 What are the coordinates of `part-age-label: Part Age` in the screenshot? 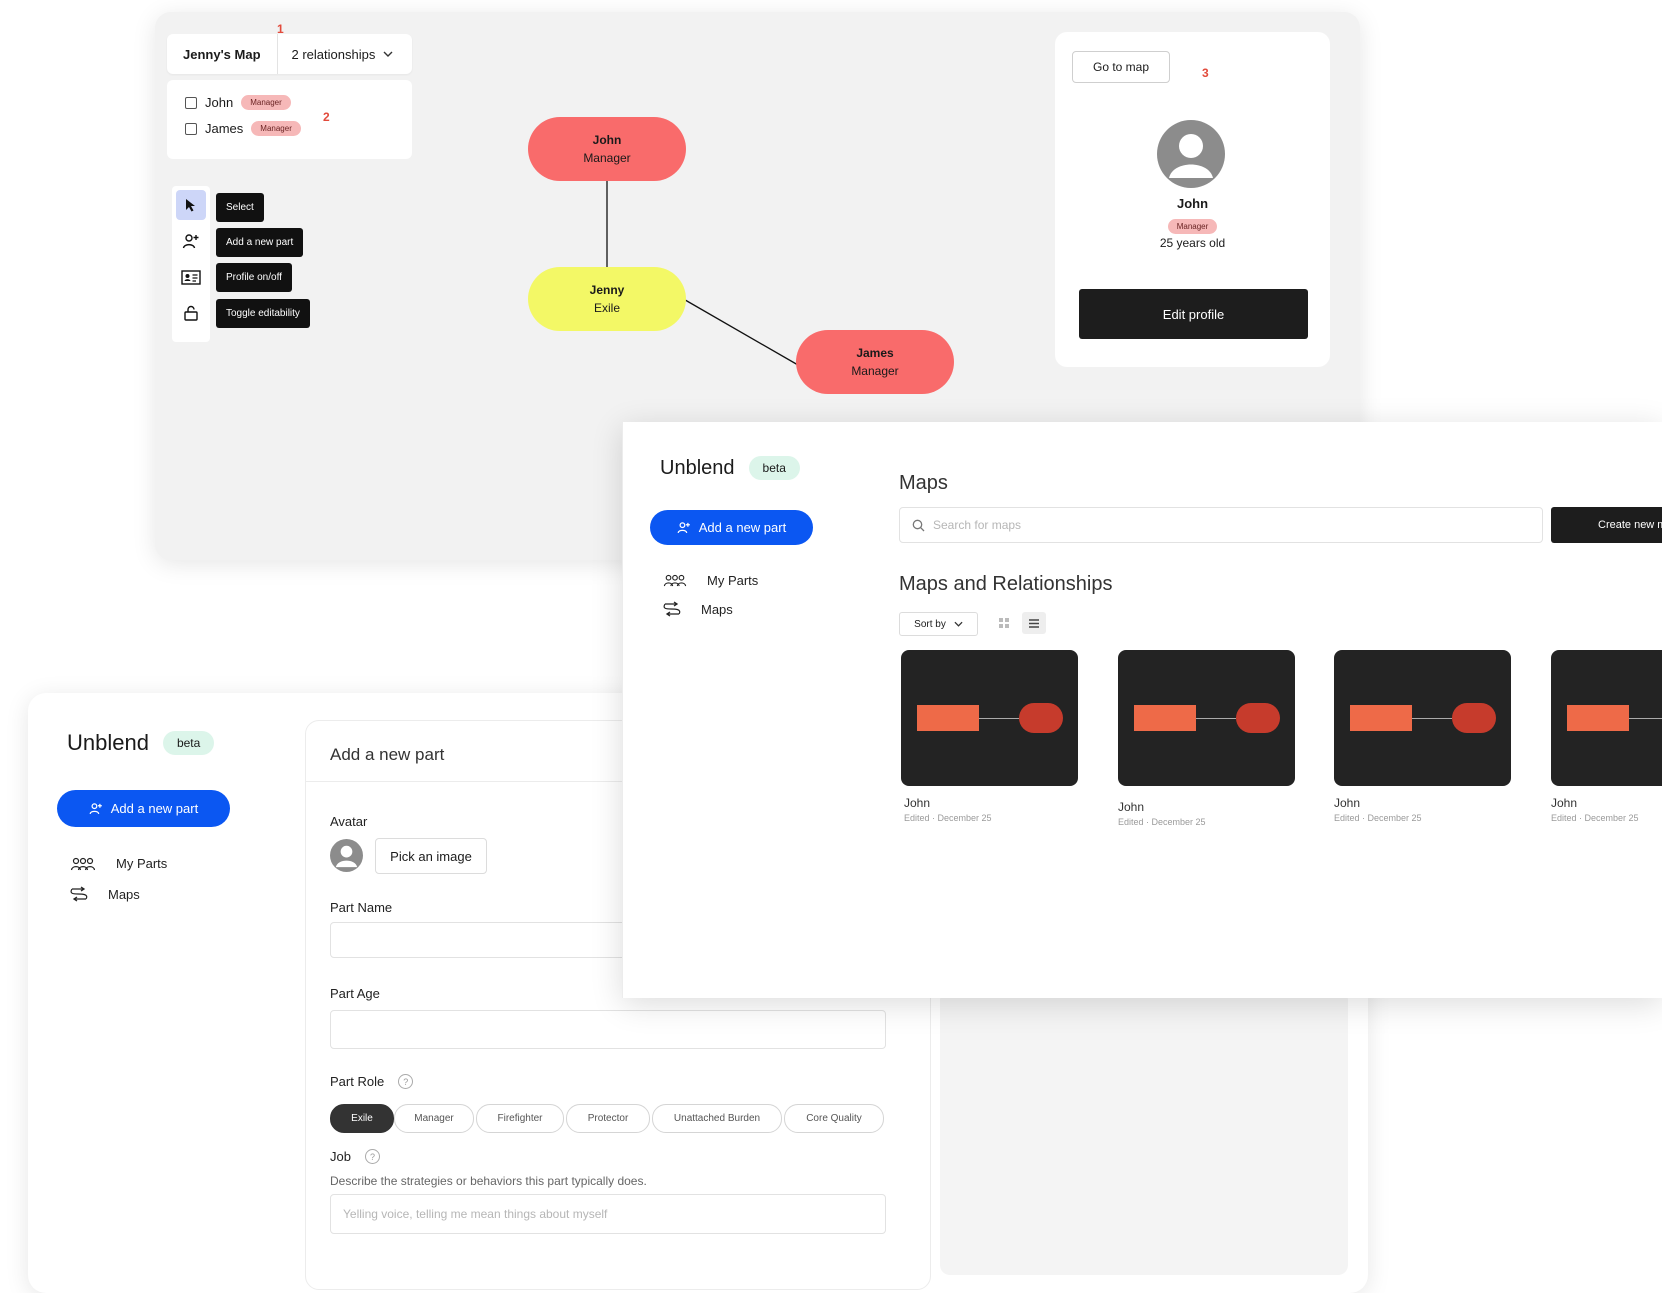 It's located at (355, 993).